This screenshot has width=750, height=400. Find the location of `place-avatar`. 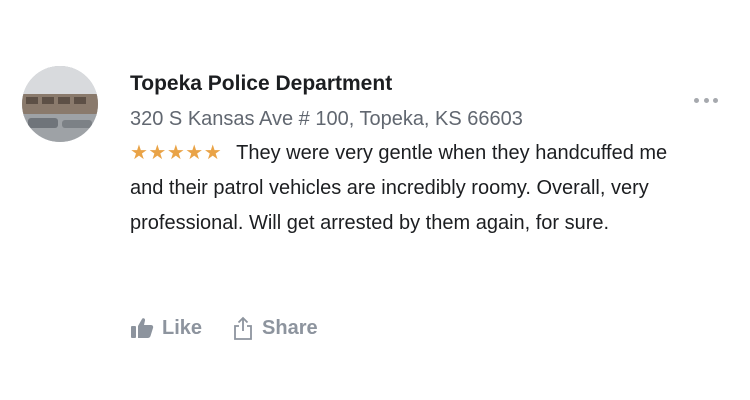

place-avatar is located at coordinates (60, 104).